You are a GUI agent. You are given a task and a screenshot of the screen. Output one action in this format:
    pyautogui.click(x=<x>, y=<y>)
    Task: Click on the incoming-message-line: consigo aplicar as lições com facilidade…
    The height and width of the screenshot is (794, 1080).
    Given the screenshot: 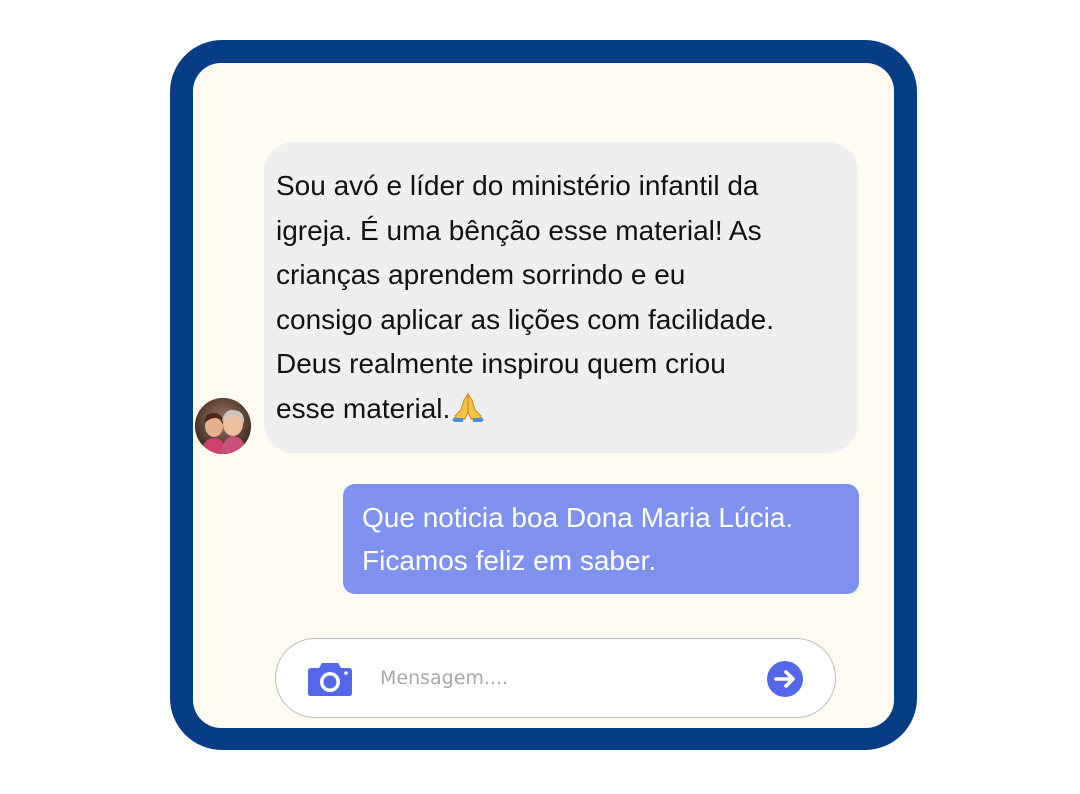 What is the action you would take?
    pyautogui.click(x=525, y=319)
    